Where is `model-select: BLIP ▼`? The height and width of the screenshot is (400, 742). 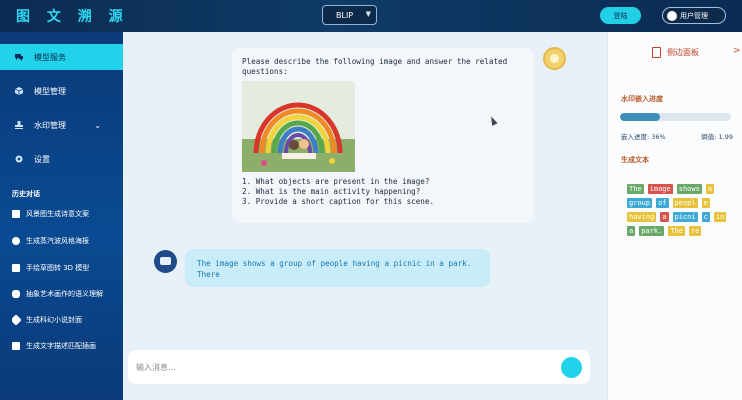
model-select: BLIP ▼ is located at coordinates (349, 15).